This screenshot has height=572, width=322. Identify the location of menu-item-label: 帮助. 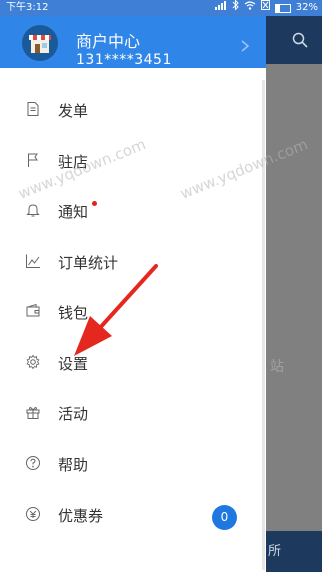
(73, 465).